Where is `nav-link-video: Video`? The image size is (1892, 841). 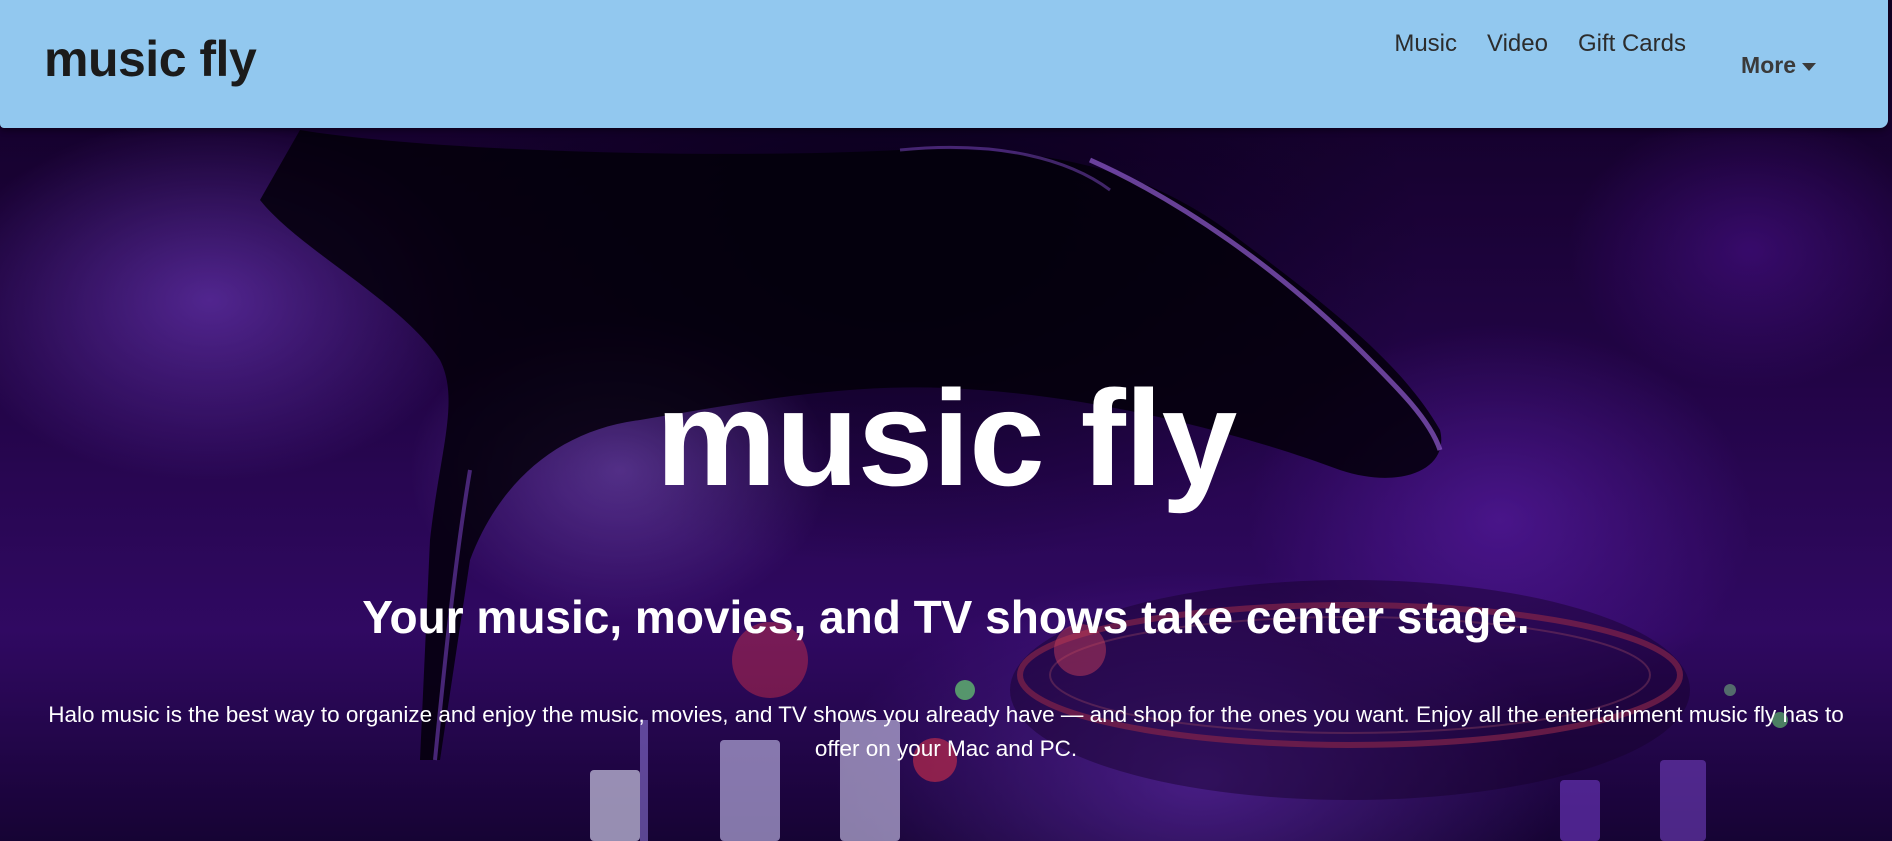 nav-link-video: Video is located at coordinates (1517, 44).